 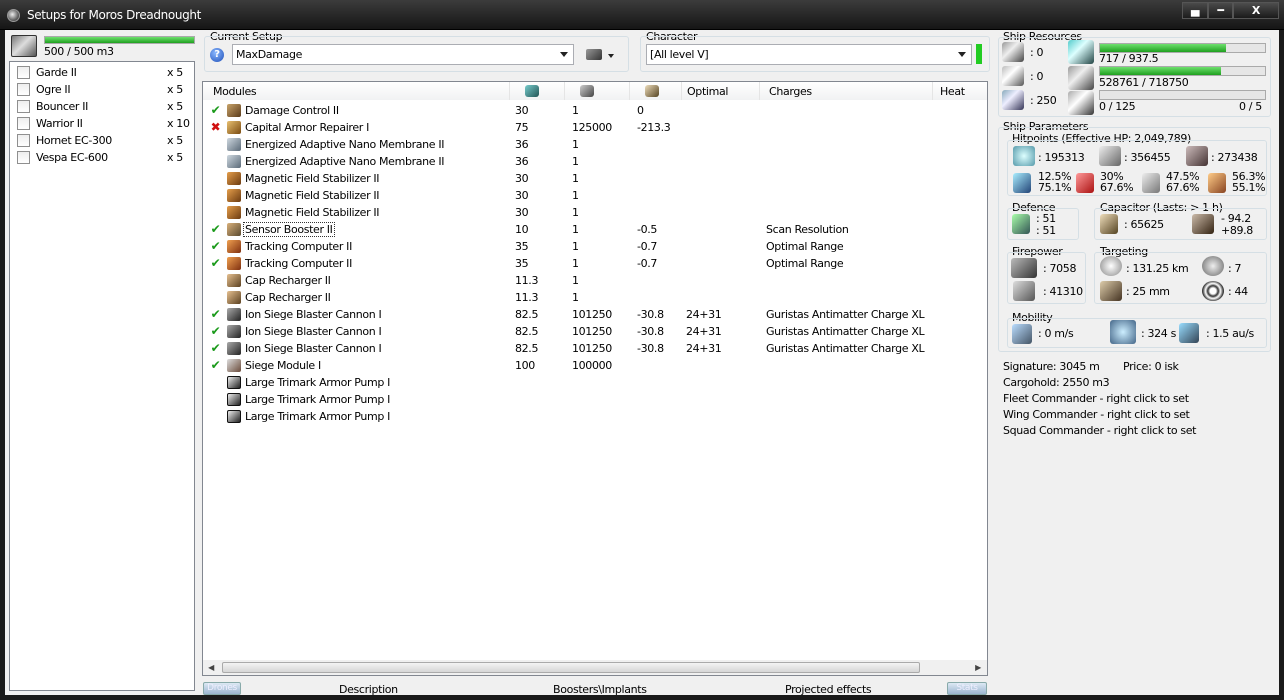 I want to click on drone-list-item: Vespa EC-600 x 5, so click(x=102, y=158).